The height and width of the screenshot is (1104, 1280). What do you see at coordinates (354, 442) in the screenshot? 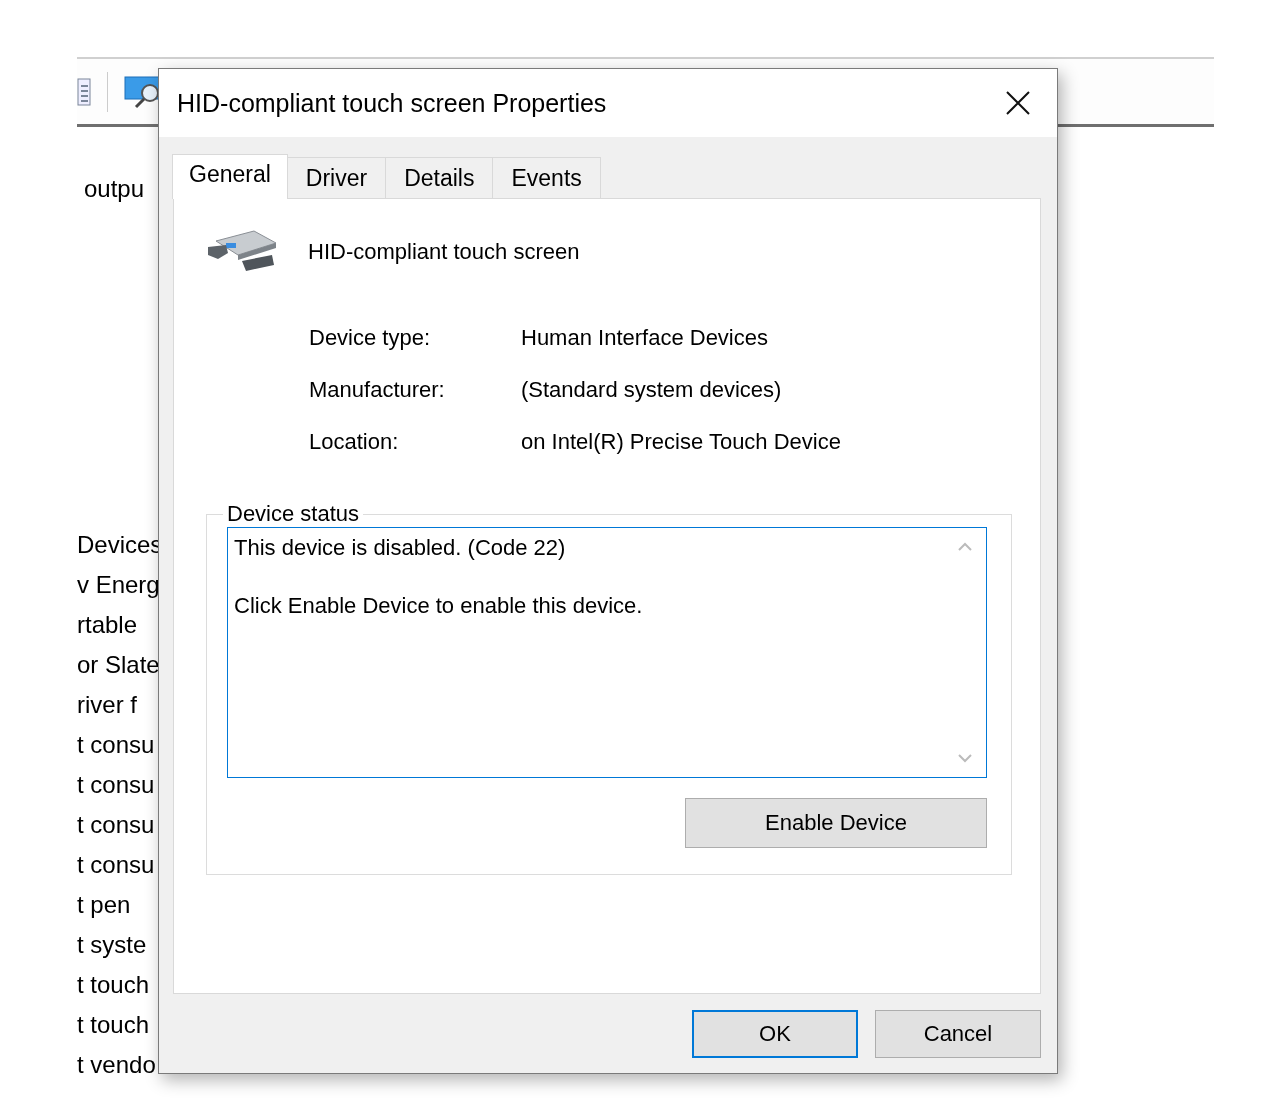
I see `property-label: Location:` at bounding box center [354, 442].